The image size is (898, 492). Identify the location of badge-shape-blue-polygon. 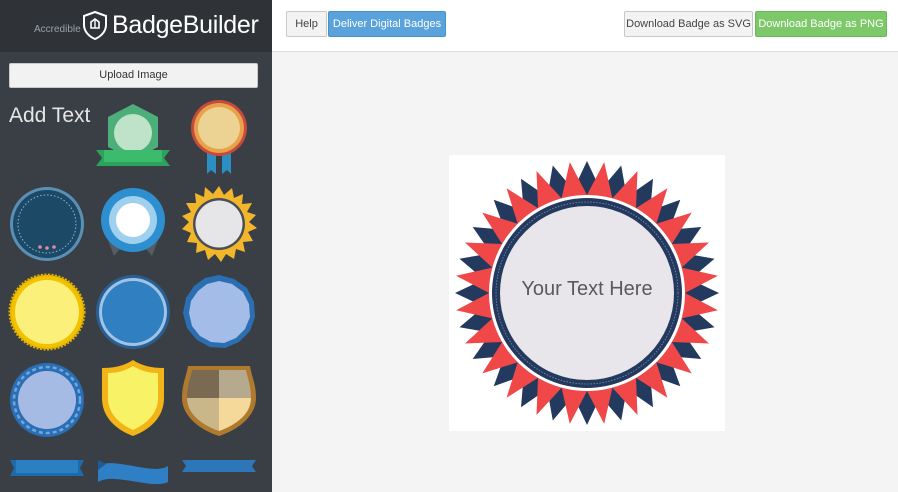
(219, 312).